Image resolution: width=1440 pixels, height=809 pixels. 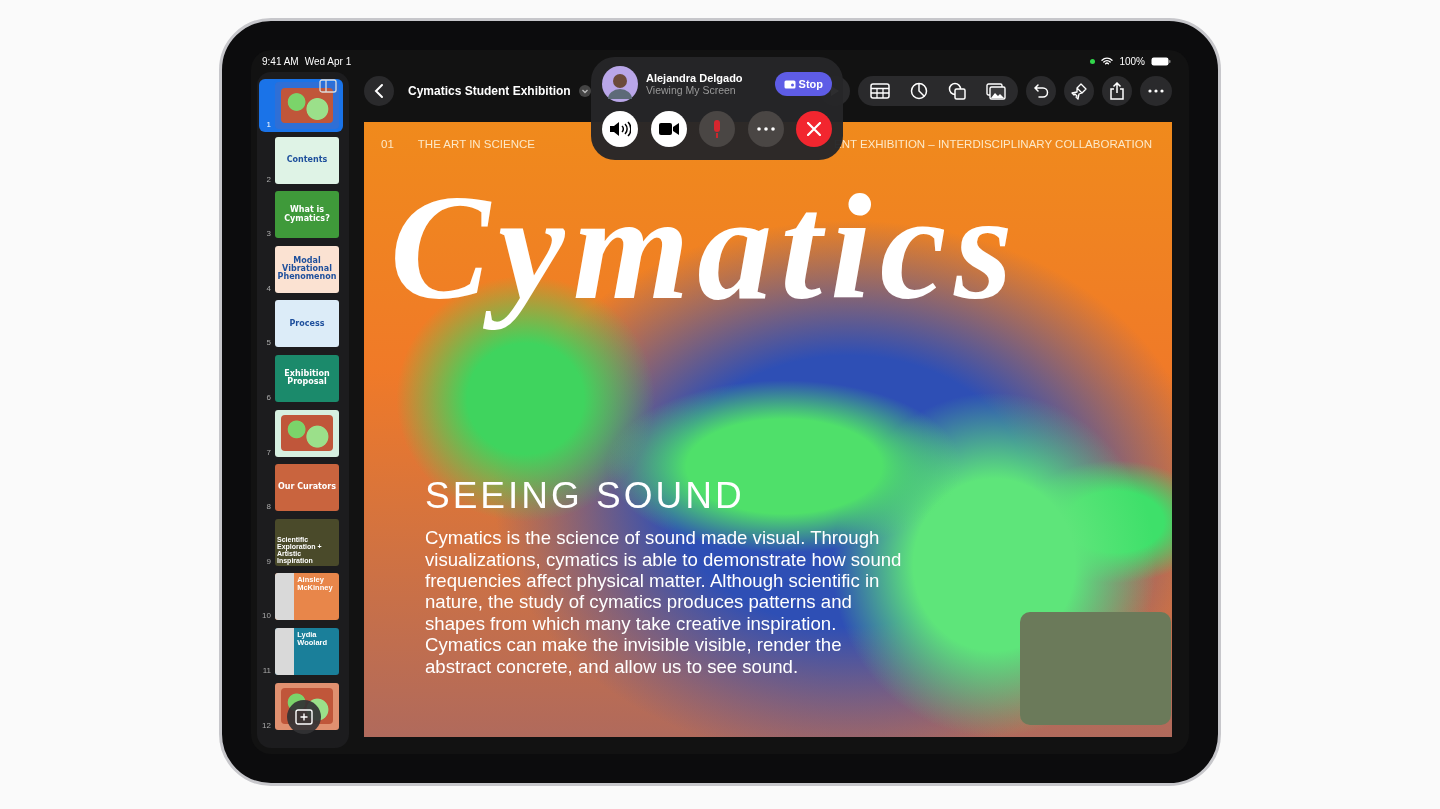 I want to click on wifi-icon, so click(x=1107, y=61).